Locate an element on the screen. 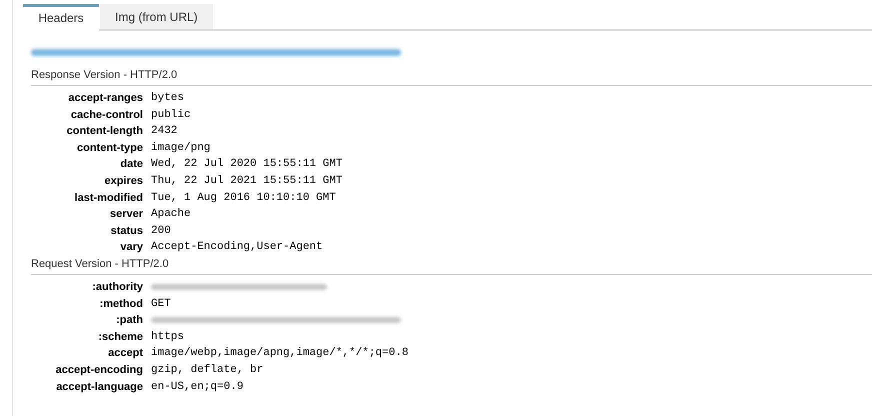 Image resolution: width=872 pixels, height=416 pixels. header-name: accept-encoding is located at coordinates (99, 370).